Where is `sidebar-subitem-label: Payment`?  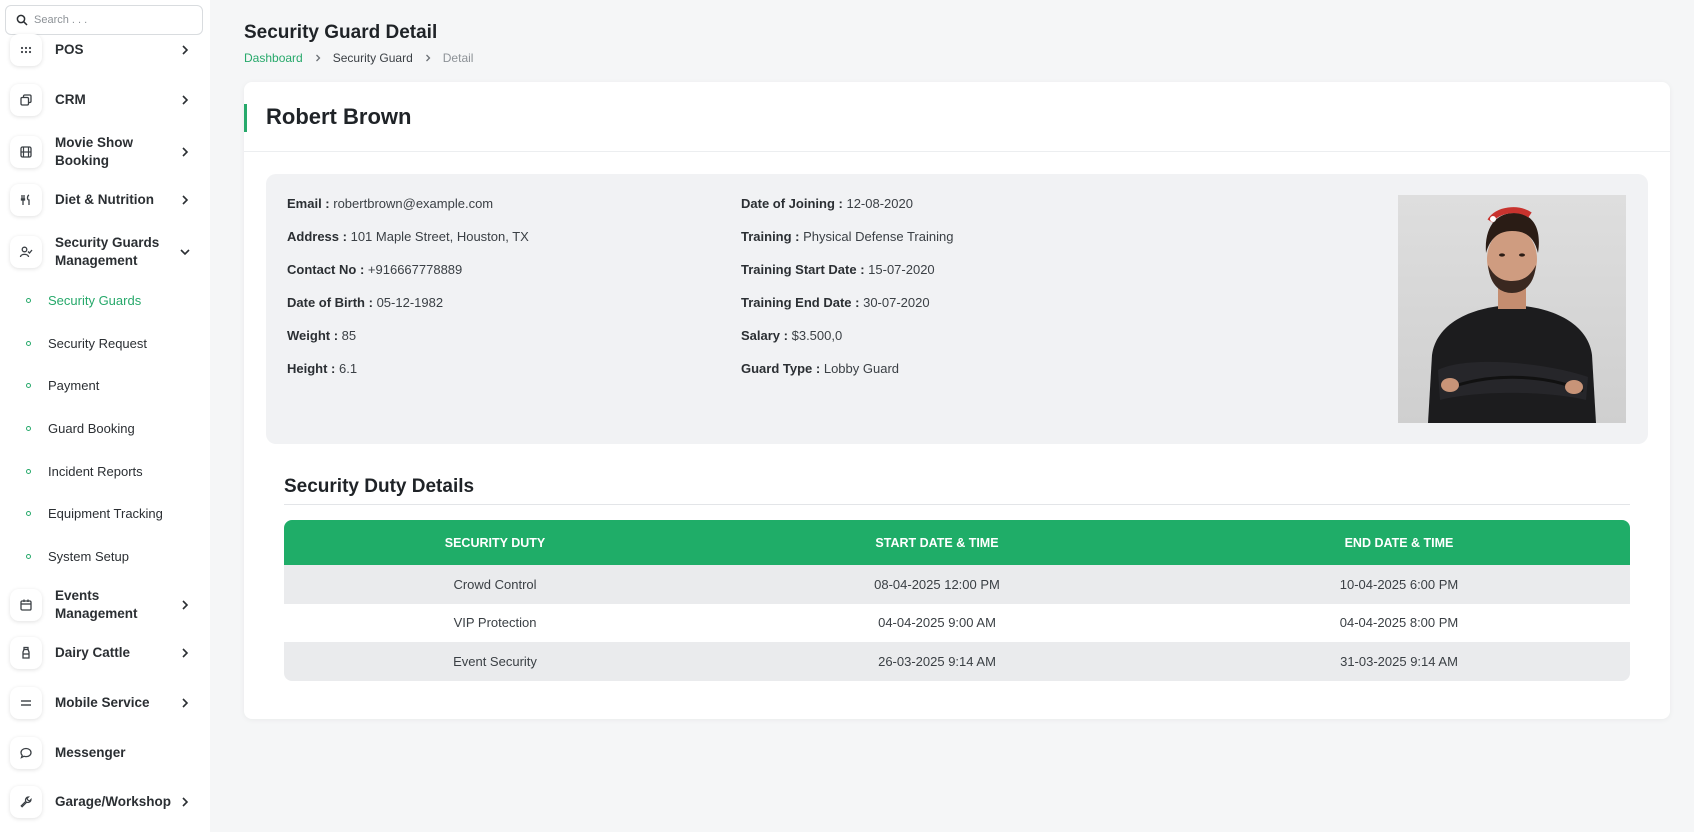
sidebar-subitem-label: Payment is located at coordinates (74, 385).